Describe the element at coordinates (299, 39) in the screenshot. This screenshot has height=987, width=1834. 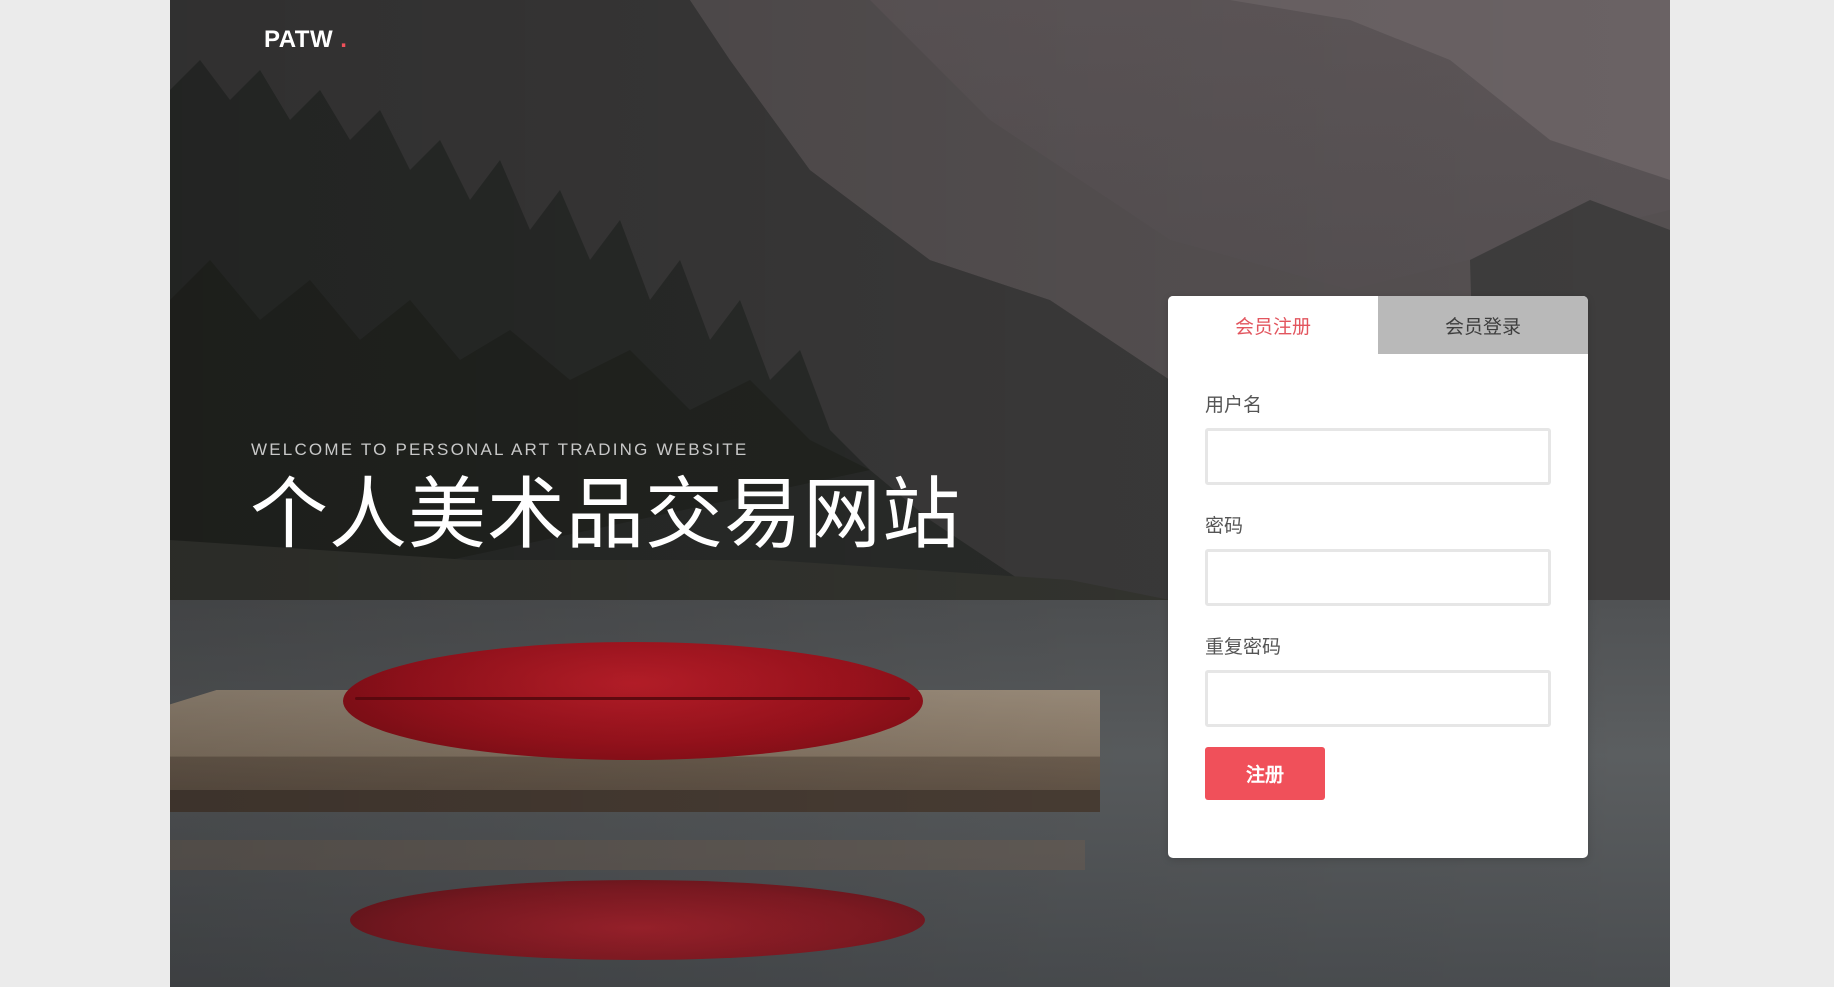
I see `brand-name: PATW` at that location.